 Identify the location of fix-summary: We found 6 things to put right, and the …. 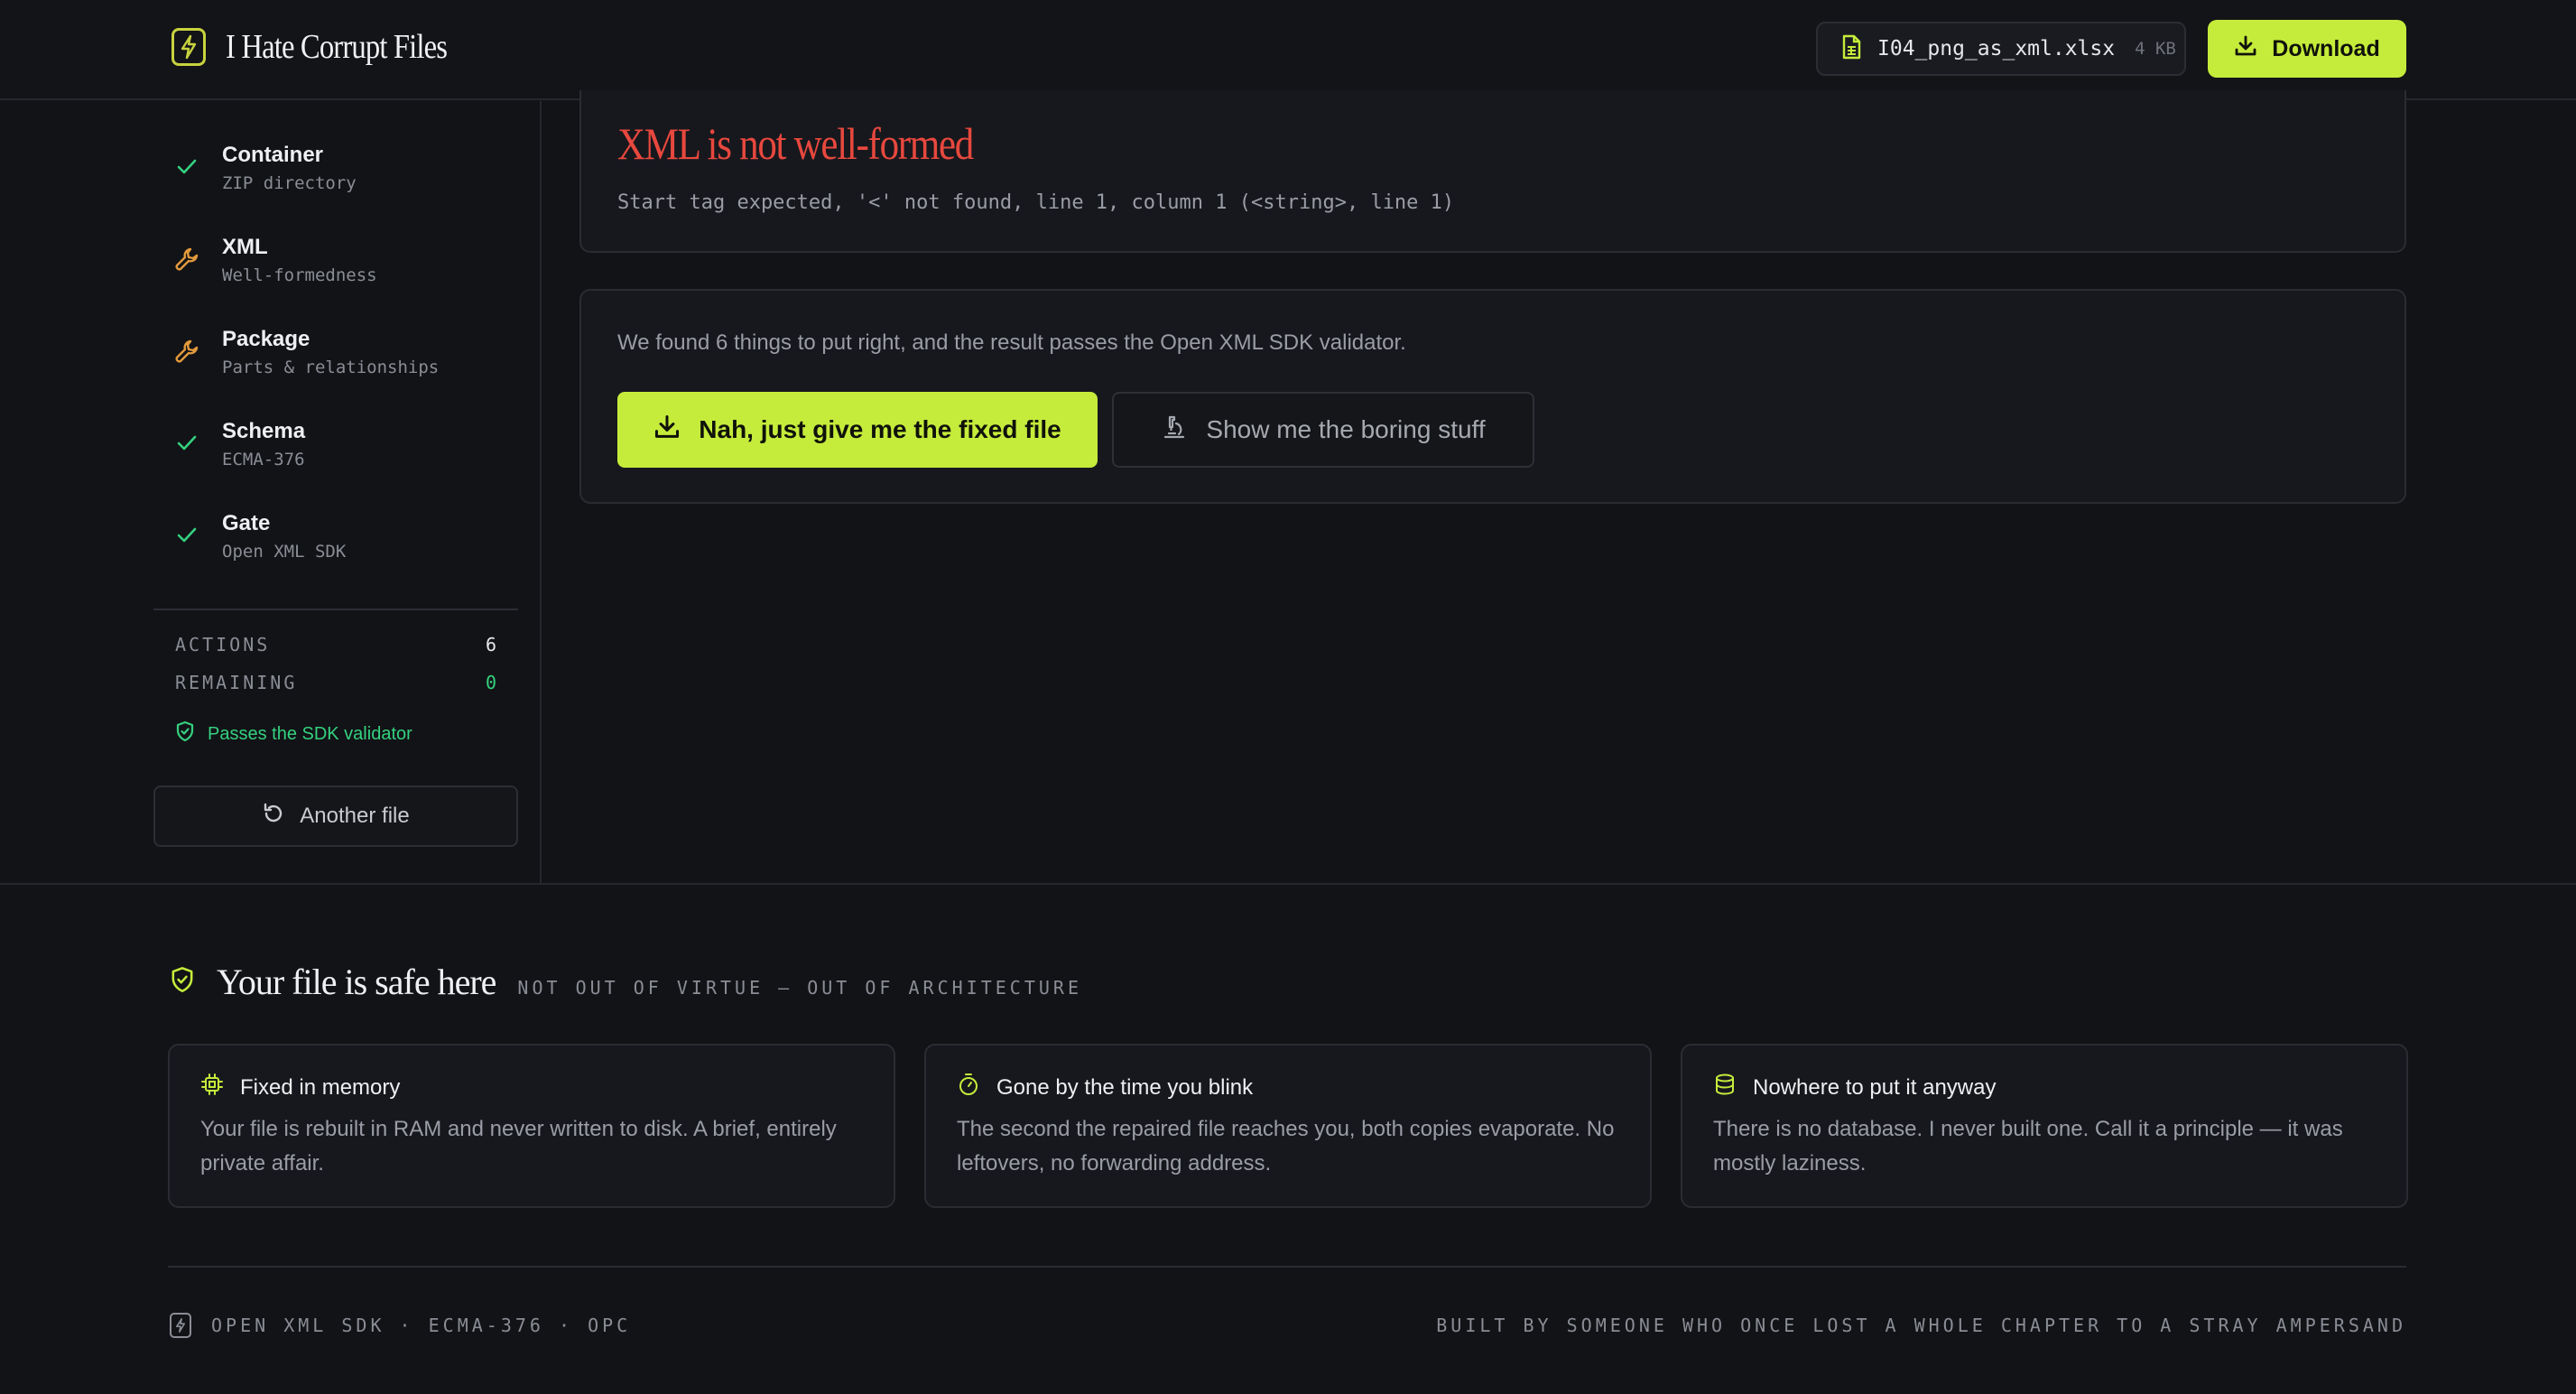
(1011, 342).